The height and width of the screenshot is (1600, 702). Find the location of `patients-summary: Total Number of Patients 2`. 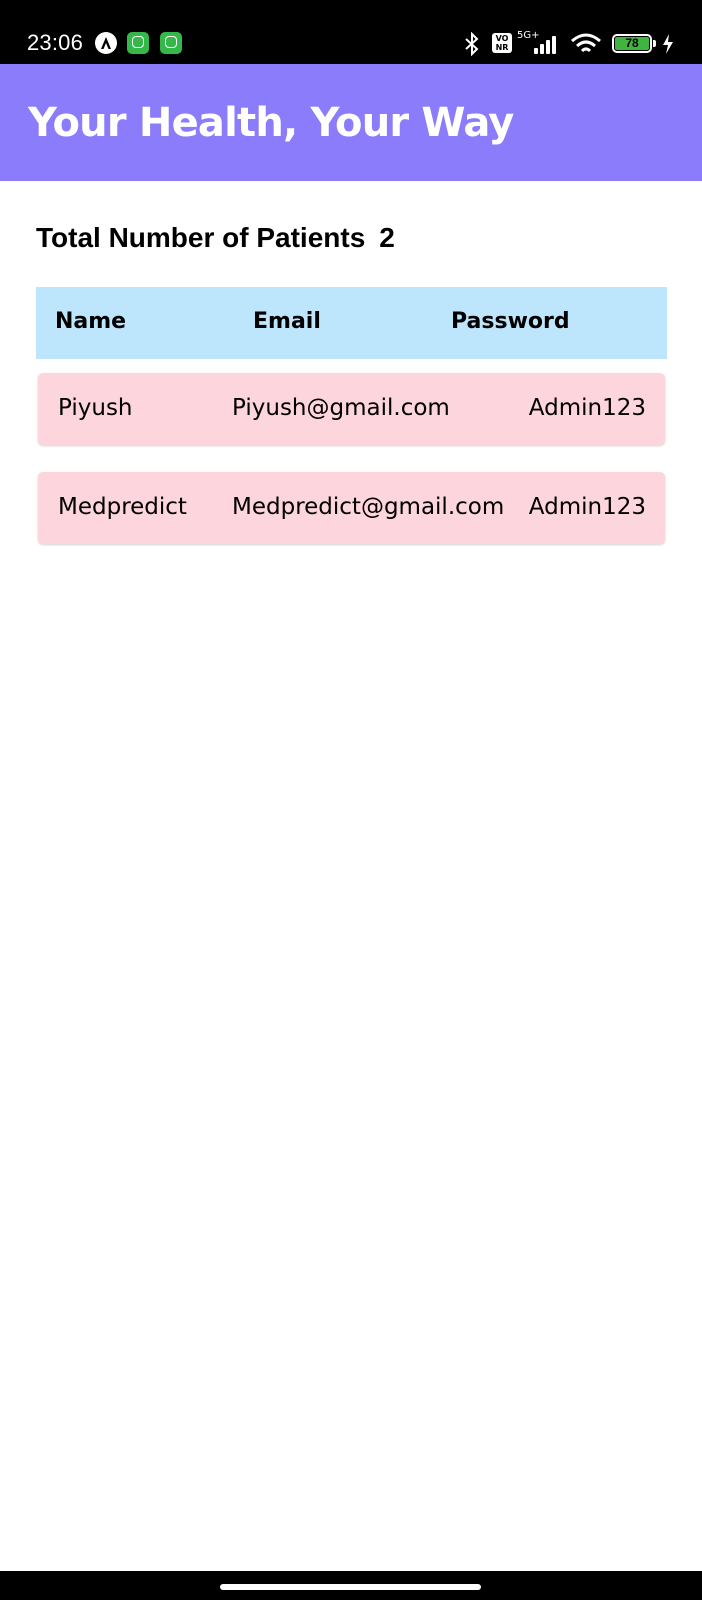

patients-summary: Total Number of Patients 2 is located at coordinates (215, 238).